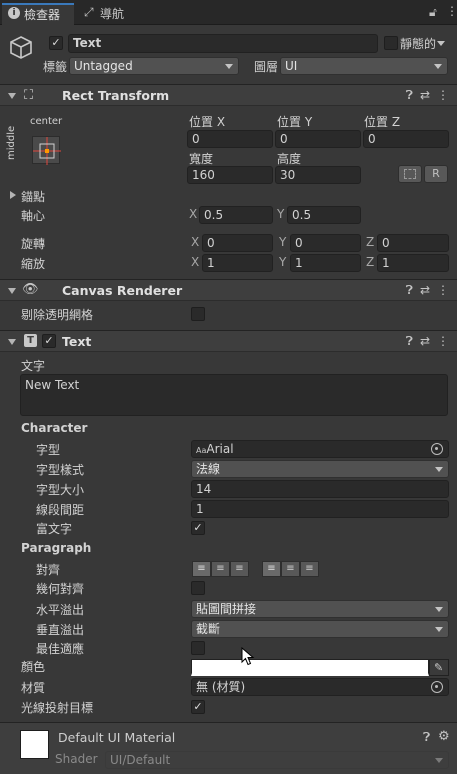  I want to click on character-header: Character, so click(54, 428).